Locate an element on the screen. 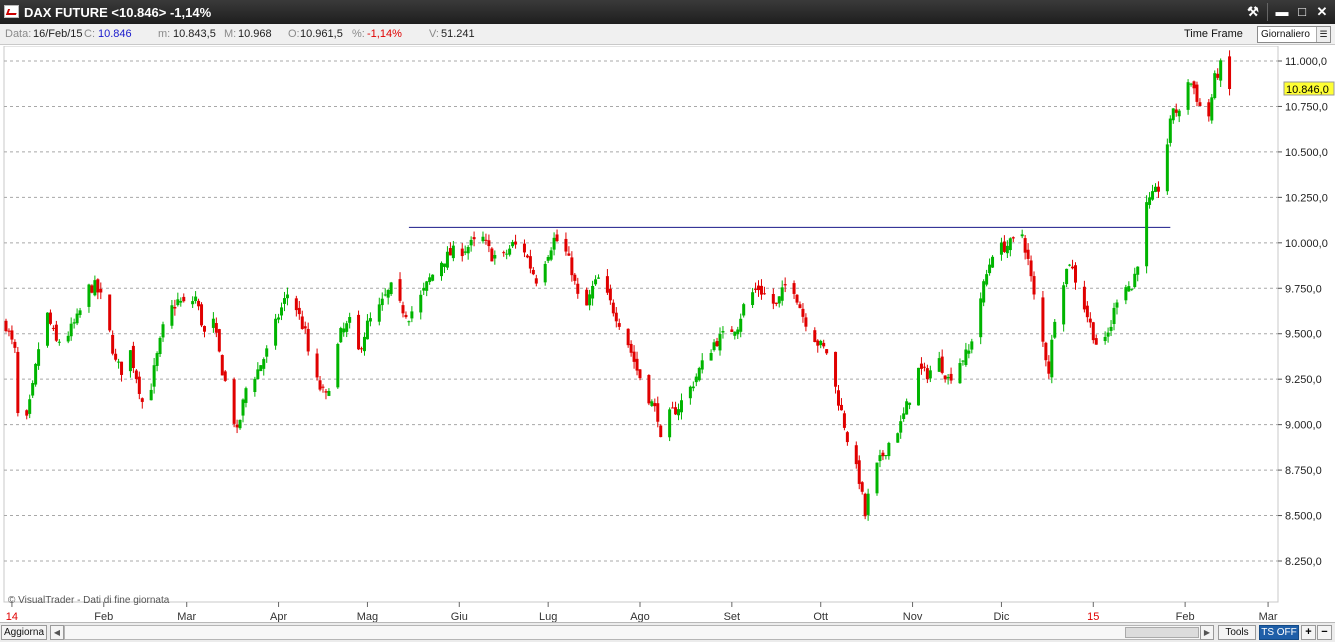 The height and width of the screenshot is (642, 1335). scroll-left-arrow-icon: ◀ is located at coordinates (57, 632).